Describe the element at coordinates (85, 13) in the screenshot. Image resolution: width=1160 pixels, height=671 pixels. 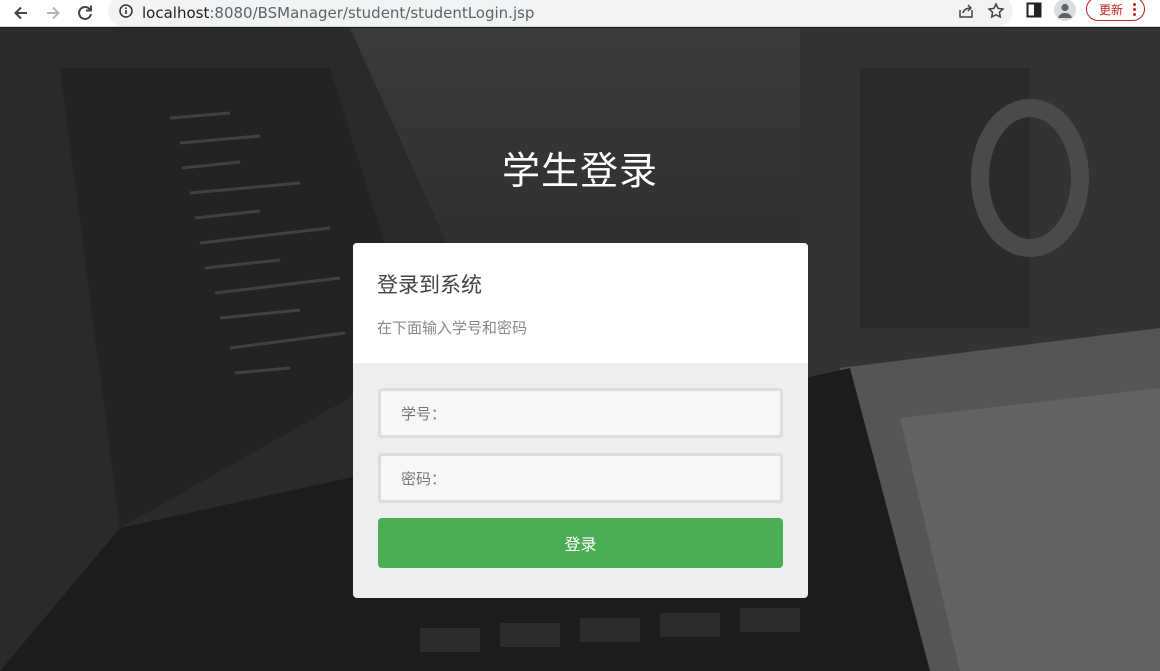
I see `reload-icon` at that location.